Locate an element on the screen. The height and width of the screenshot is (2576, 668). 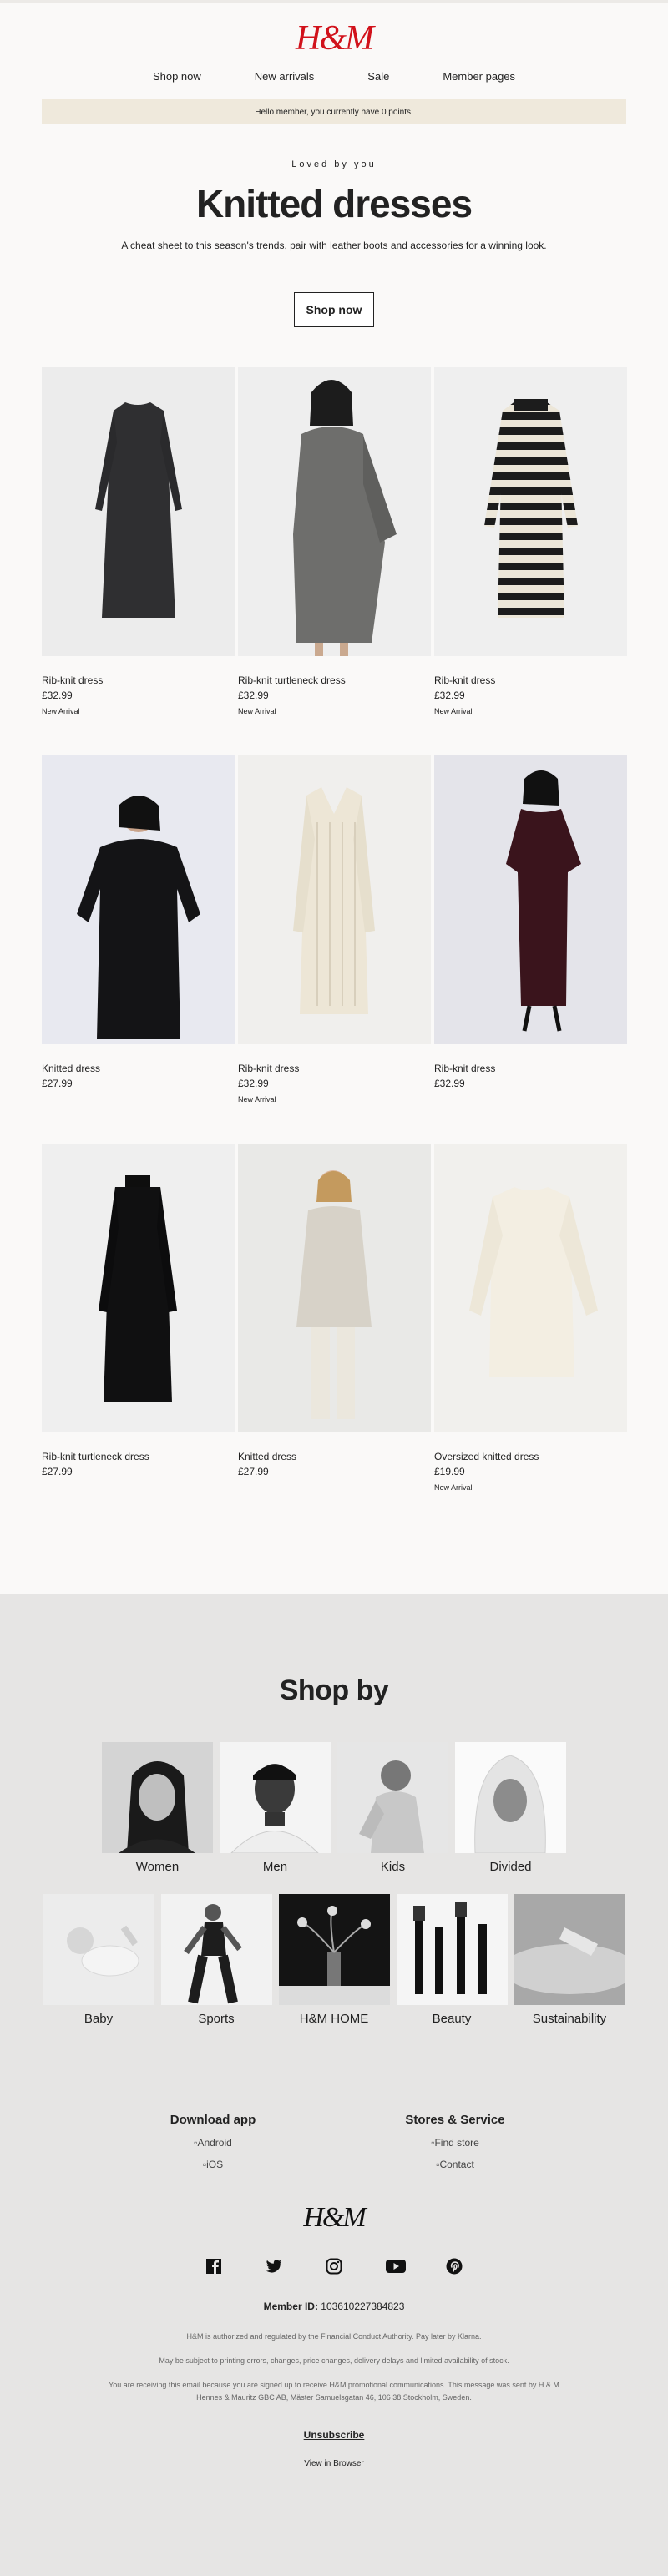
member-id-line: Member ID: 103610227384823 is located at coordinates (334, 2306).